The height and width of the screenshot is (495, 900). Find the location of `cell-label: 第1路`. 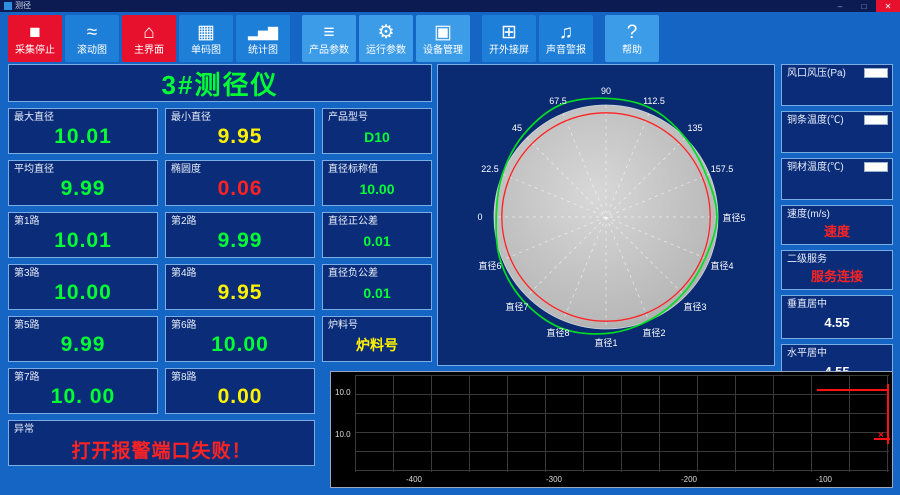

cell-label: 第1路 is located at coordinates (27, 221).